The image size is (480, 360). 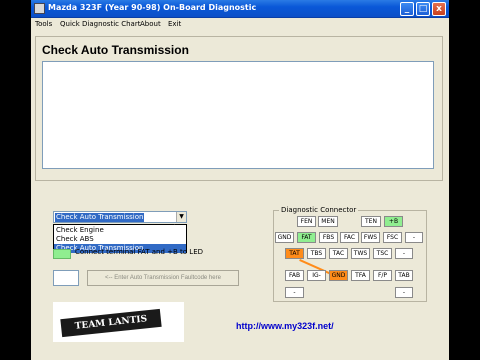 What do you see at coordinates (407, 9) in the screenshot?
I see `minimize-button: _` at bounding box center [407, 9].